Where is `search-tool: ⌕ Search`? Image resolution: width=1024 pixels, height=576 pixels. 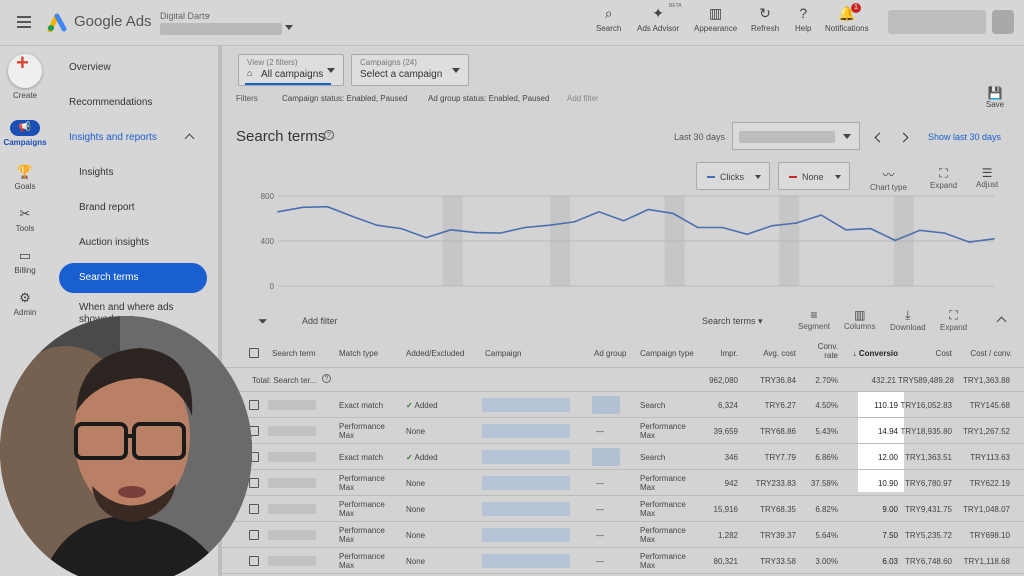 search-tool: ⌕ Search is located at coordinates (608, 19).